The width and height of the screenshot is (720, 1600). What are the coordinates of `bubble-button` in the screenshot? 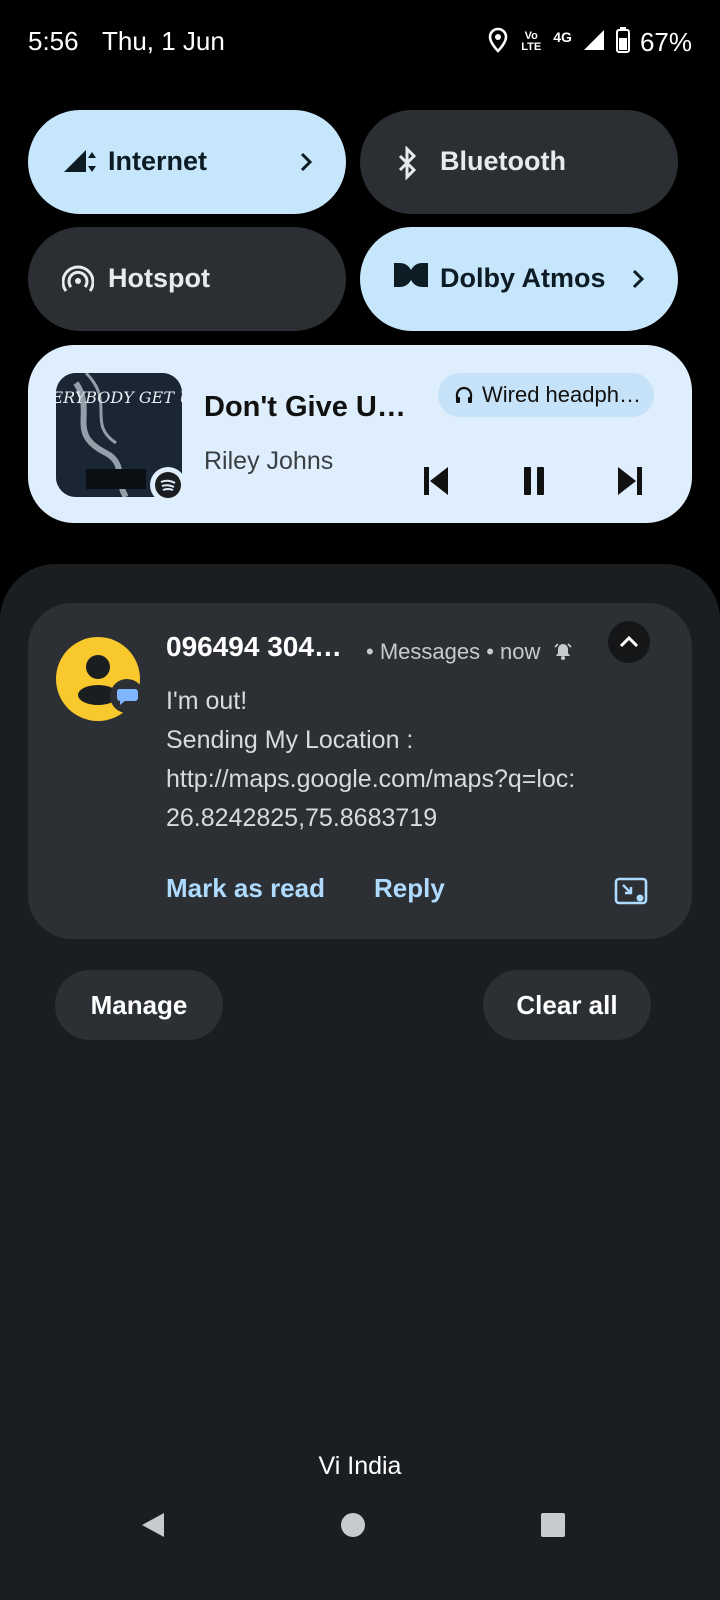 It's located at (631, 891).